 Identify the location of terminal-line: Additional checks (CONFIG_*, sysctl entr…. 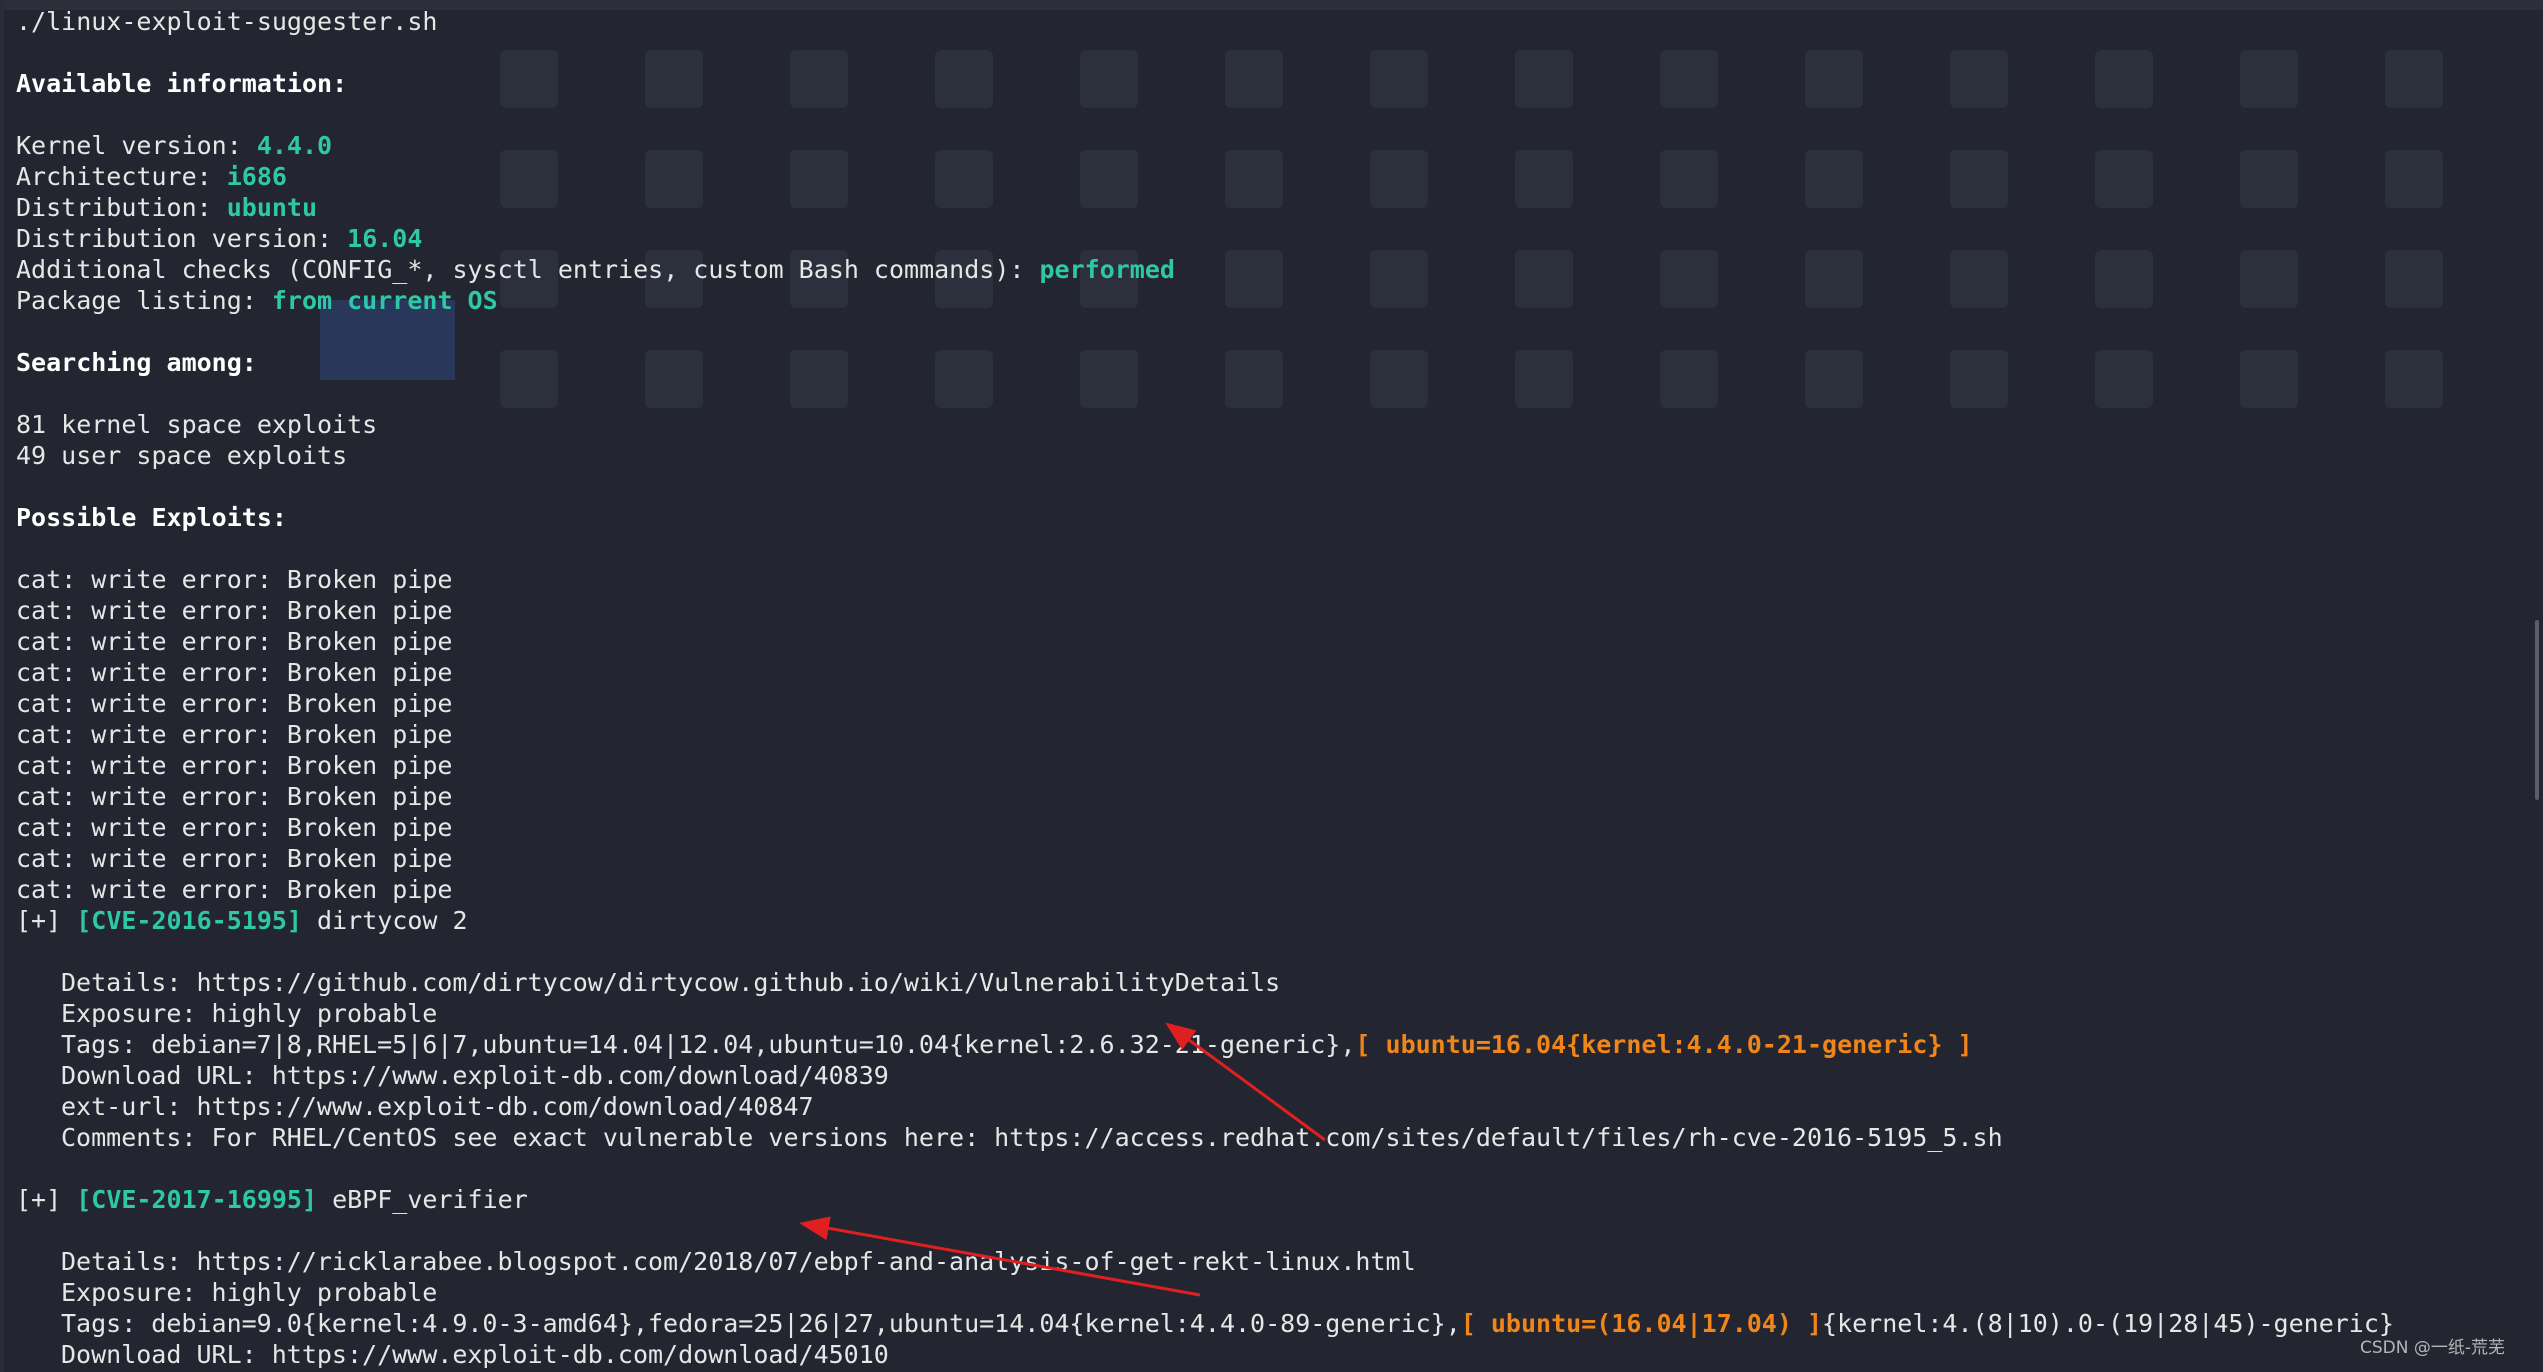
(1266, 269).